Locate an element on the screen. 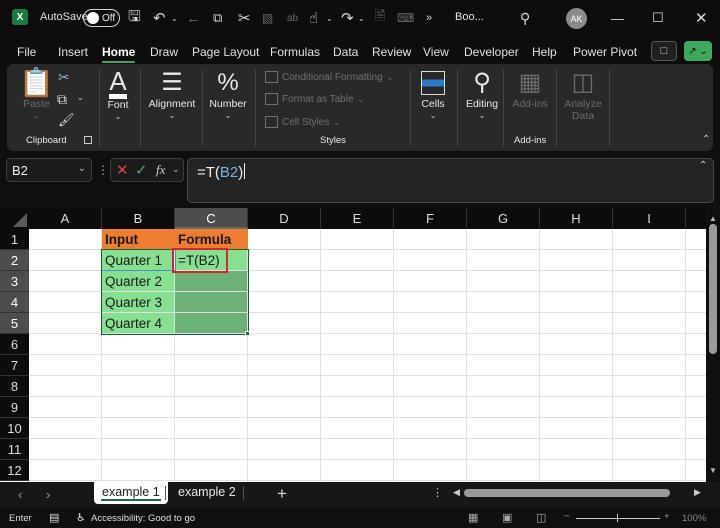 This screenshot has width=720, height=528. more-options-icon: ⋮ is located at coordinates (103, 170).